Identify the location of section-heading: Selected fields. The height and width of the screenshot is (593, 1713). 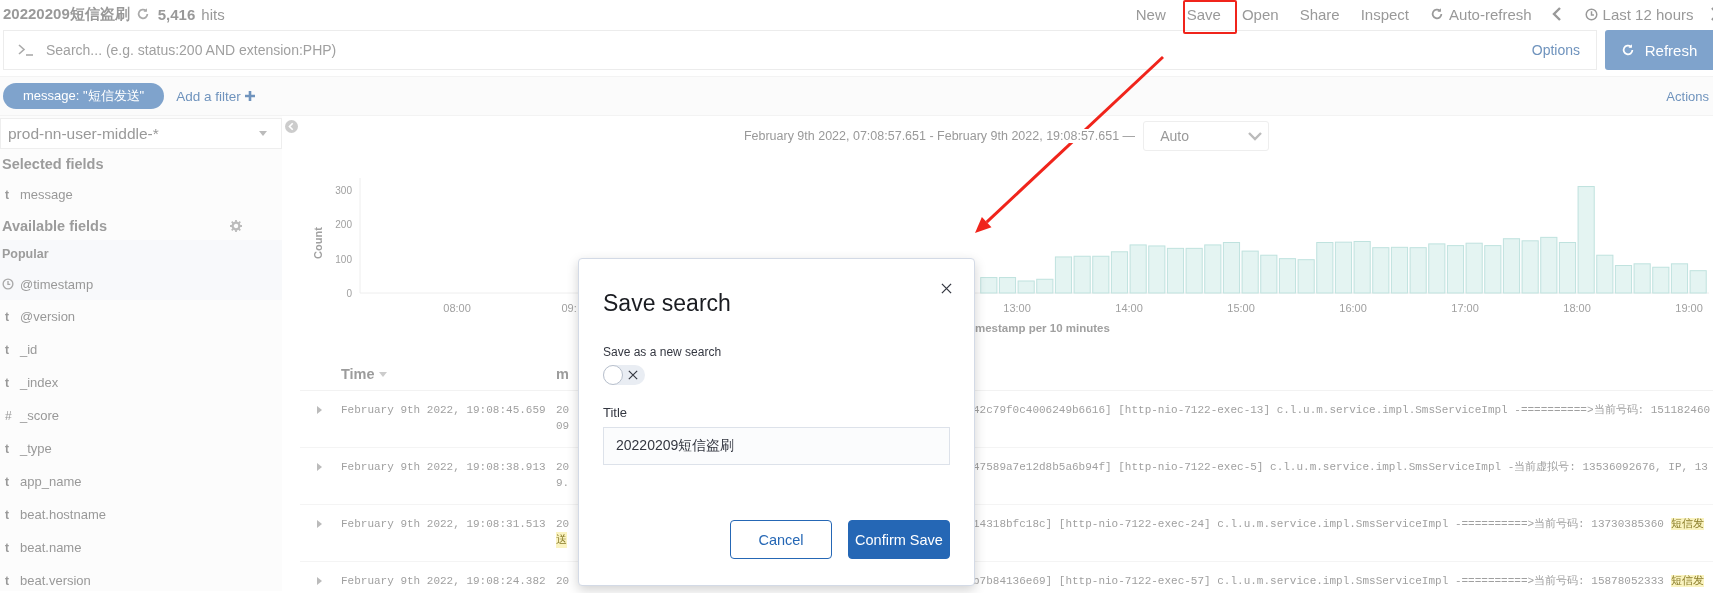
(53, 163).